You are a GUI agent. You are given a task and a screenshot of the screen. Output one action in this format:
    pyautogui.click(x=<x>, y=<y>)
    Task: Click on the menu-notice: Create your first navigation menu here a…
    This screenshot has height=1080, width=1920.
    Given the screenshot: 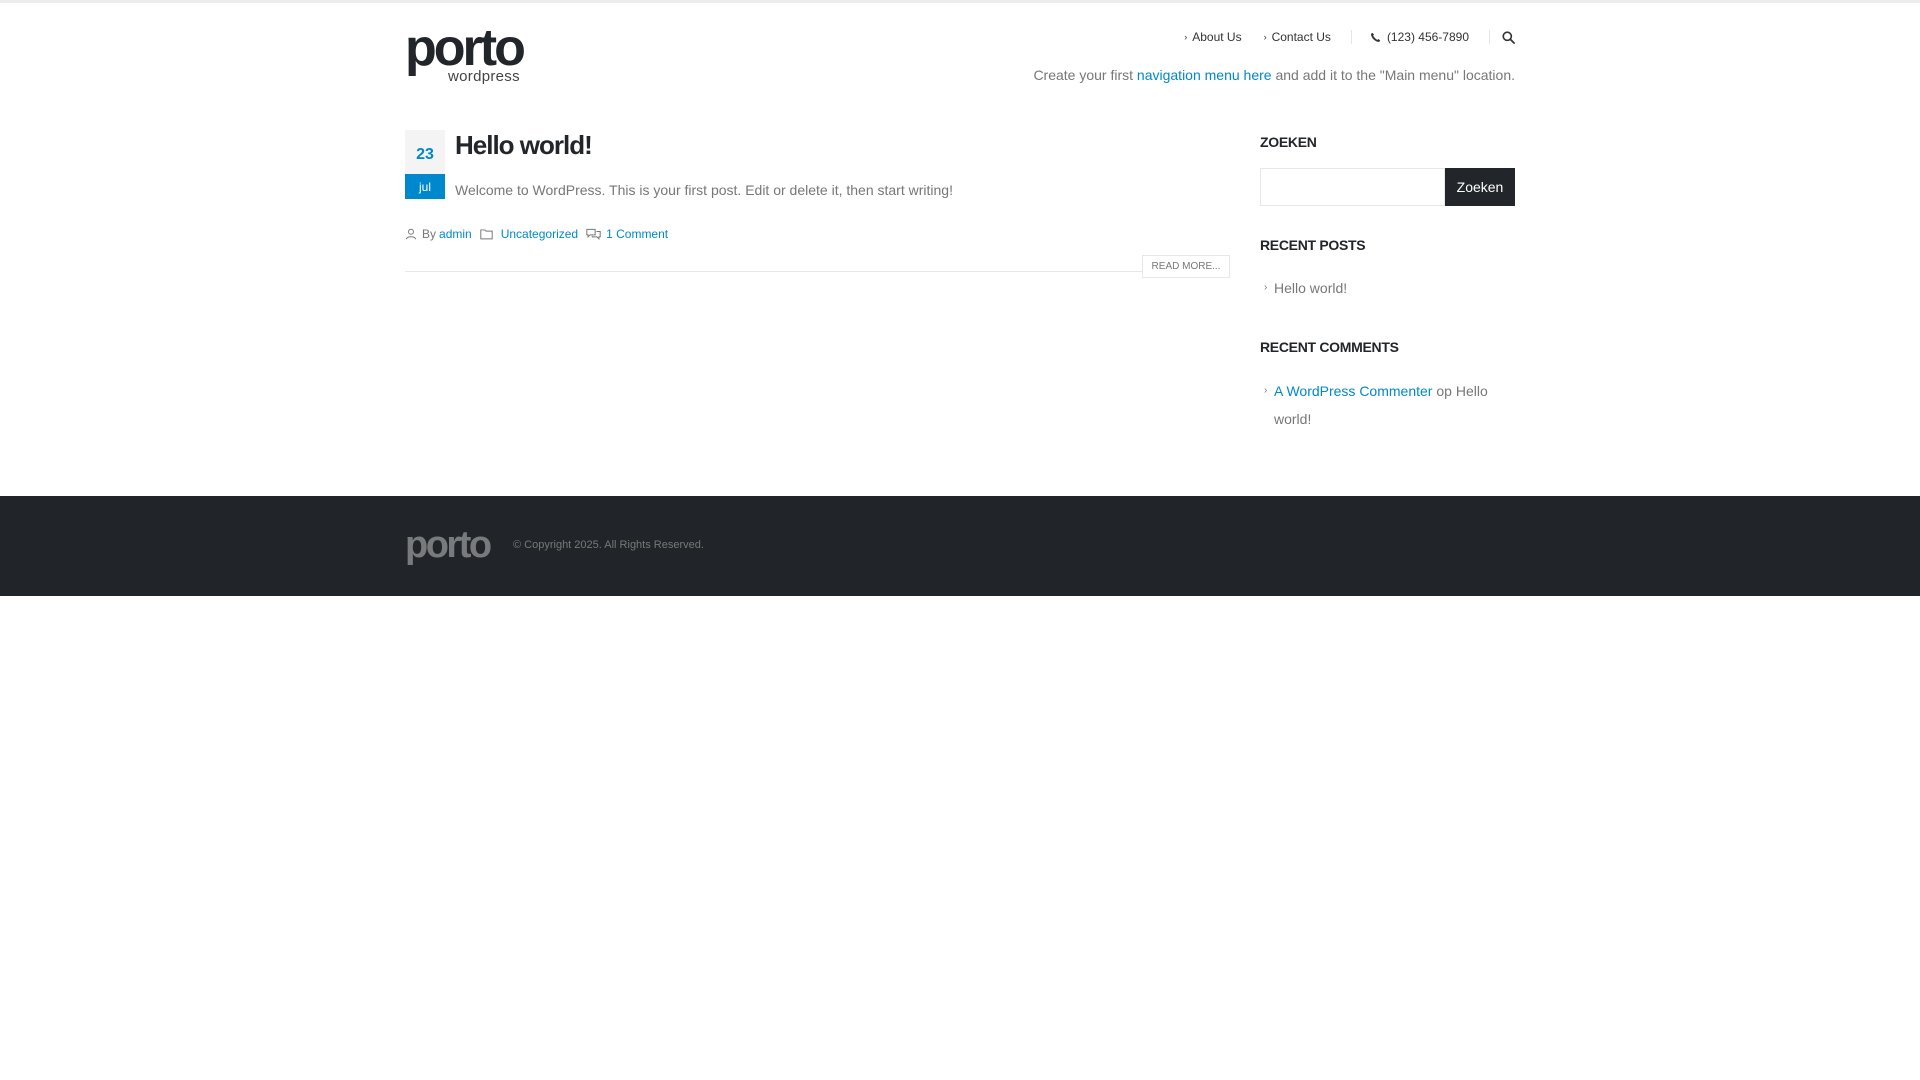 What is the action you would take?
    pyautogui.click(x=1274, y=75)
    